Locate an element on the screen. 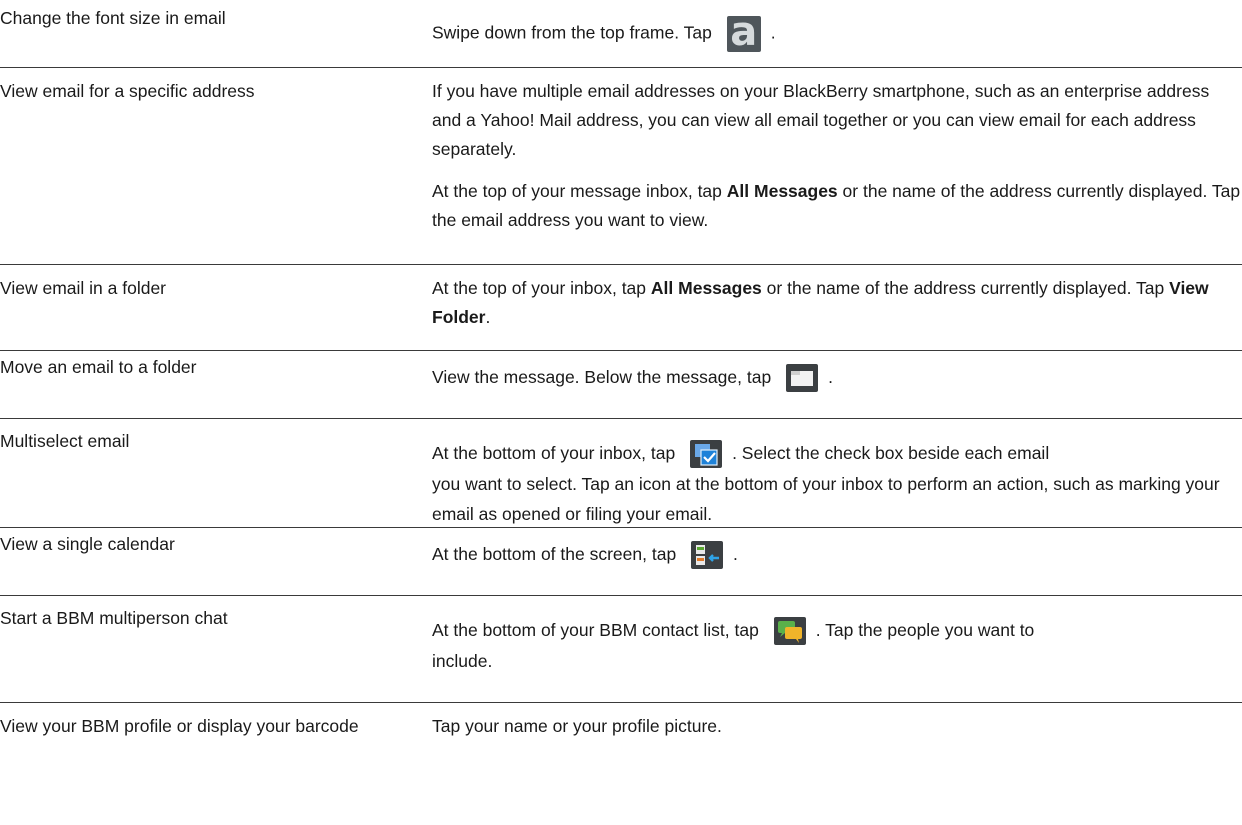 This screenshot has height=825, width=1242. task-label: Change the font size in email is located at coordinates (113, 18).